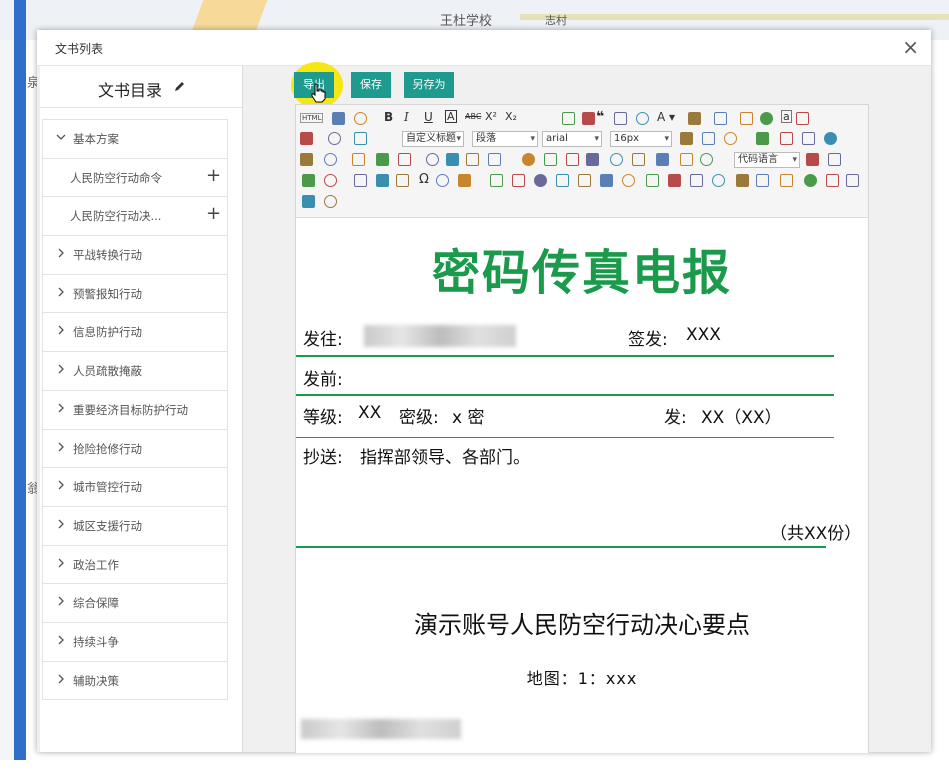 The width and height of the screenshot is (949, 776). What do you see at coordinates (135, 139) in the screenshot?
I see `directory-item: 基本方案` at bounding box center [135, 139].